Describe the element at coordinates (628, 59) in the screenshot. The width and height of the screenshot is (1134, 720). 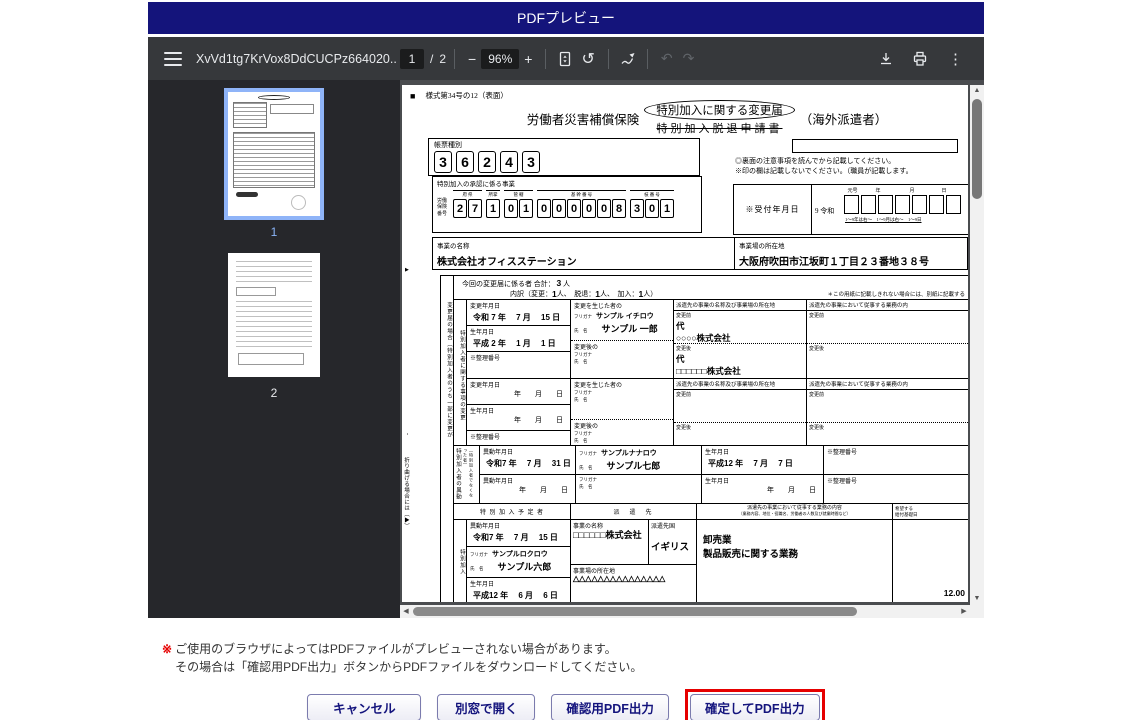
I see `annotate-pen-icon` at that location.